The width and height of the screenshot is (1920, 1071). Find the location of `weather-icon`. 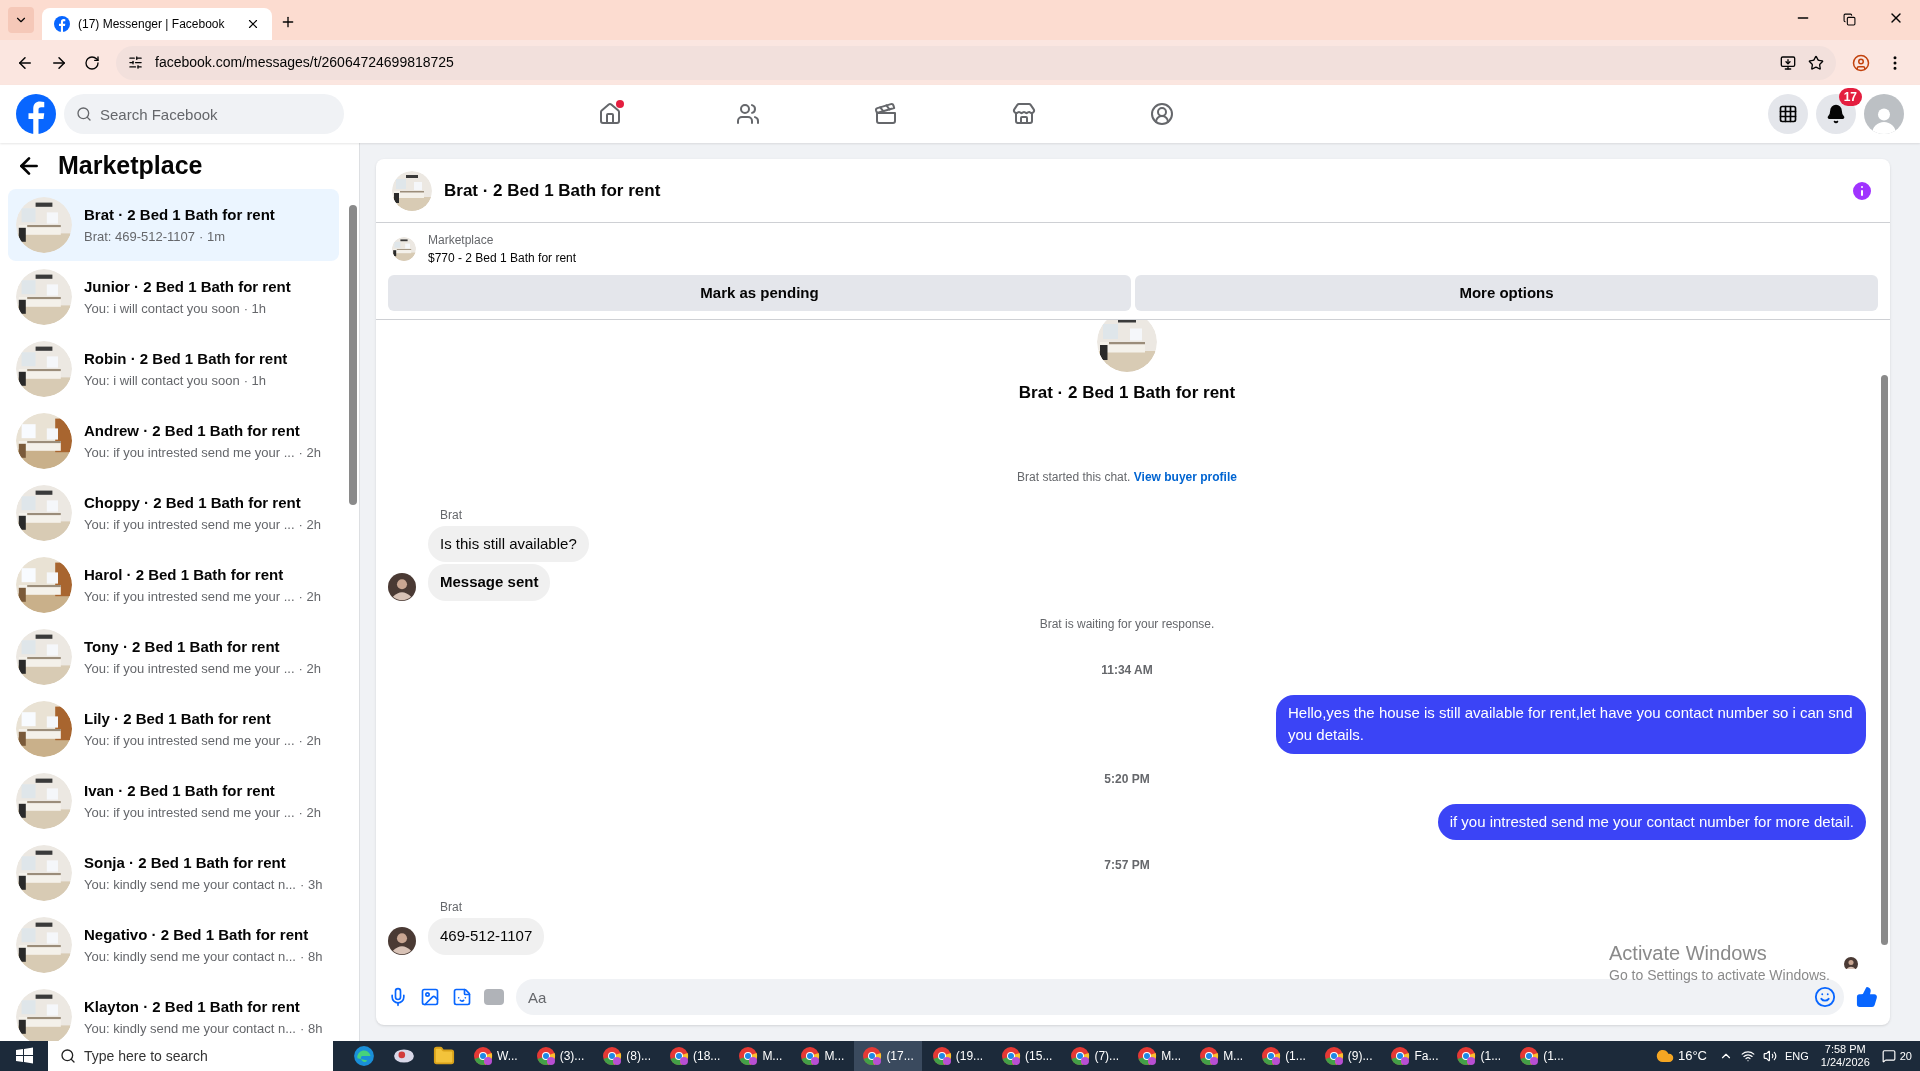

weather-icon is located at coordinates (1664, 1056).